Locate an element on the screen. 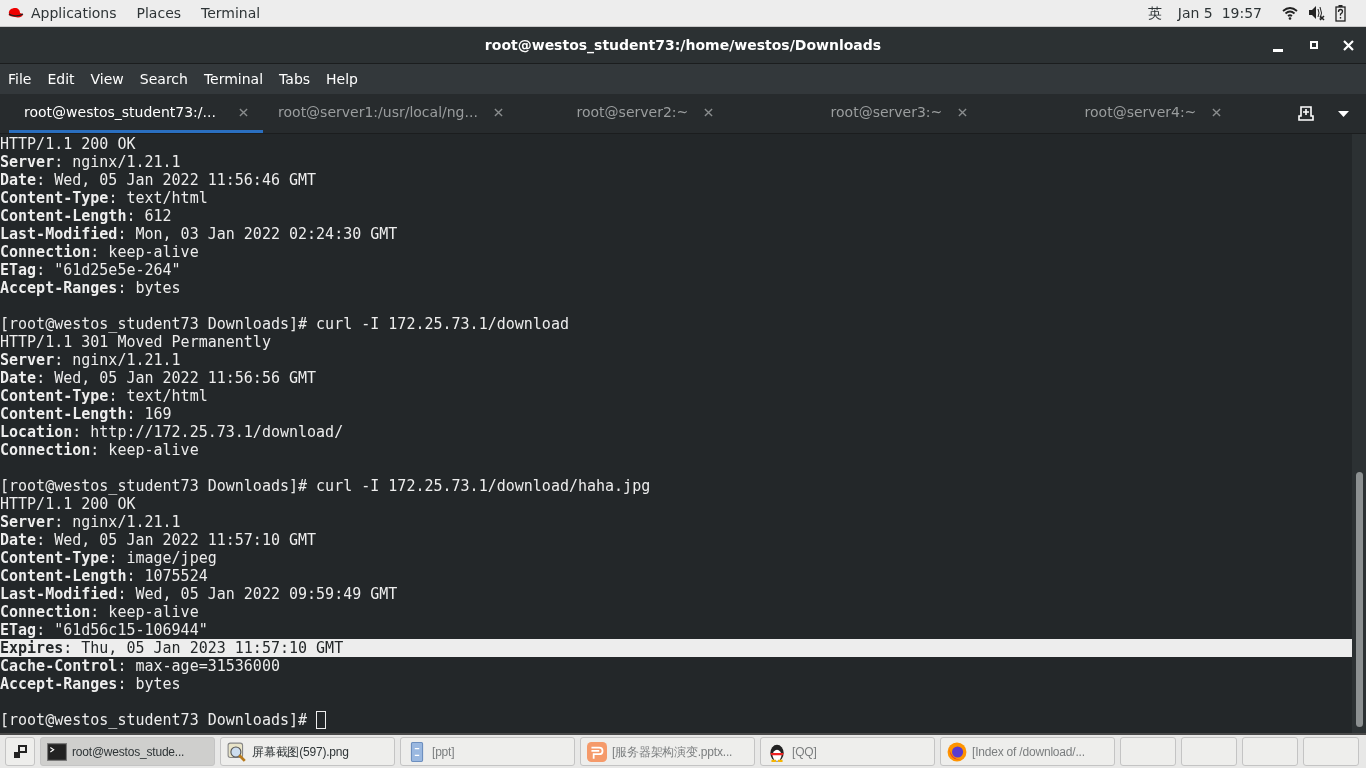  close-icon is located at coordinates (1348, 45).